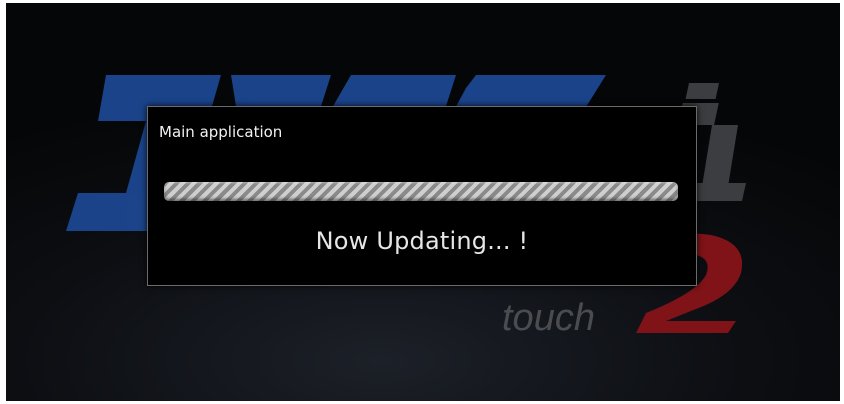 This screenshot has height=404, width=844. I want to click on dialog-title: Main application, so click(221, 132).